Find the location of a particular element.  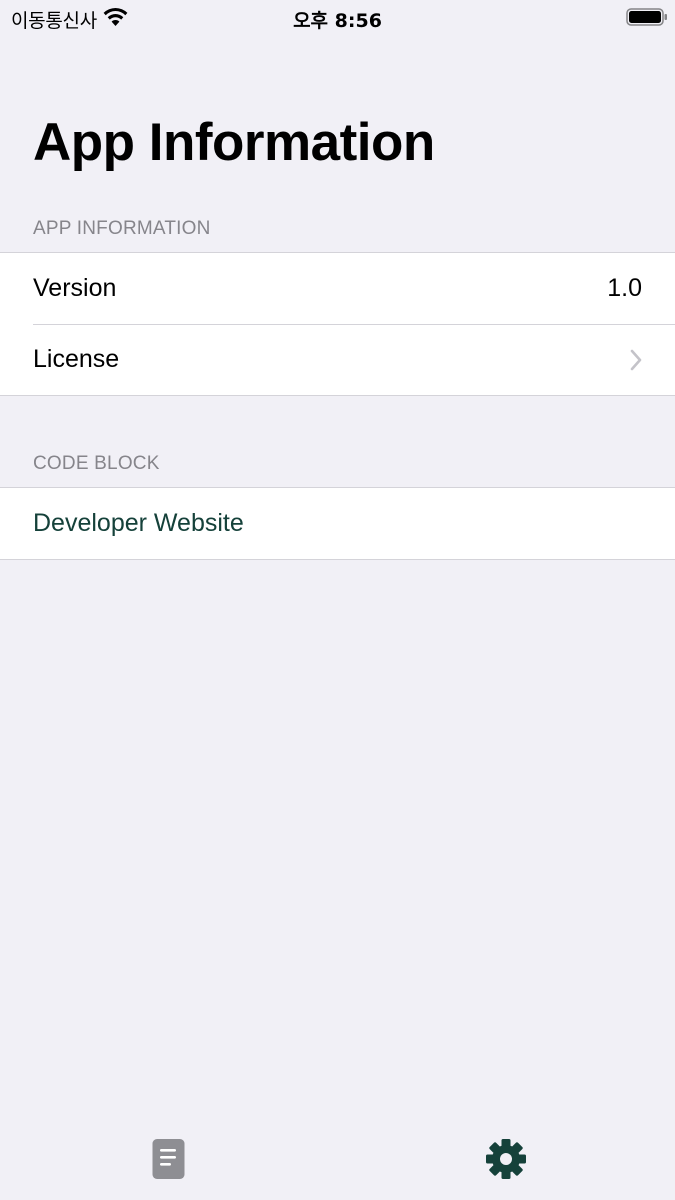

tab-documents is located at coordinates (169, 1159).